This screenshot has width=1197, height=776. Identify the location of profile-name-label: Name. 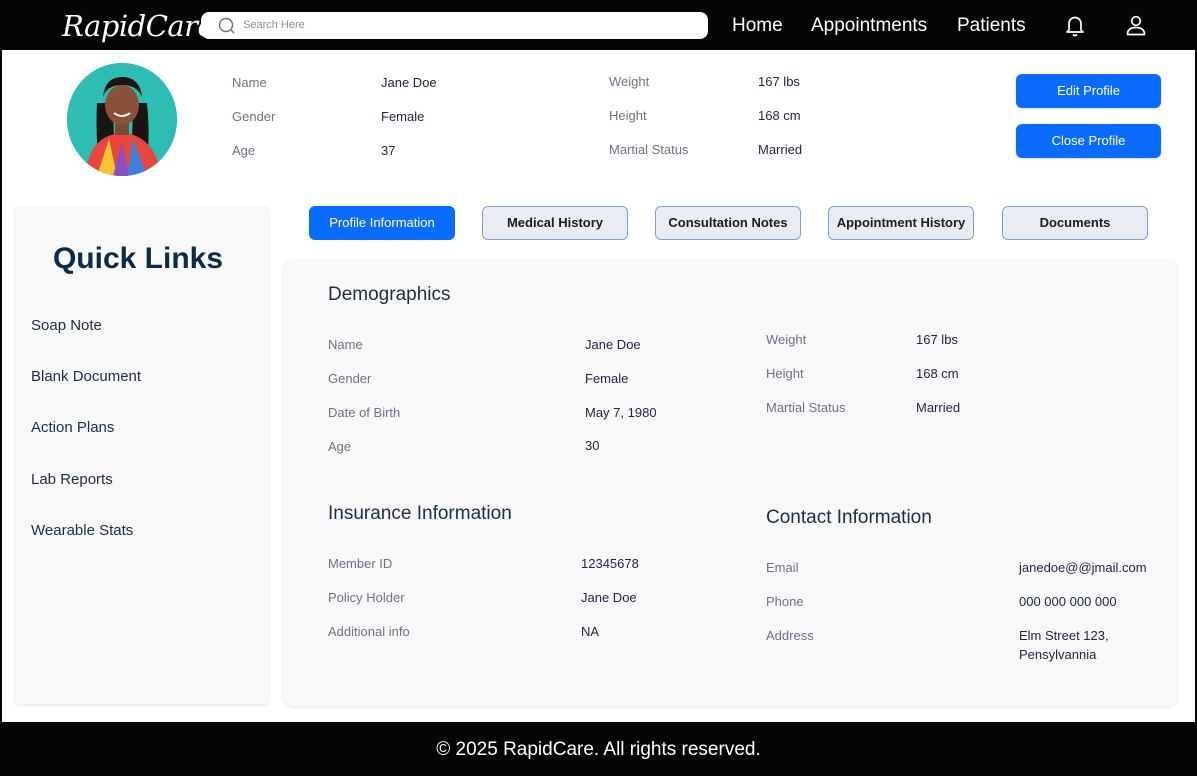
(249, 82).